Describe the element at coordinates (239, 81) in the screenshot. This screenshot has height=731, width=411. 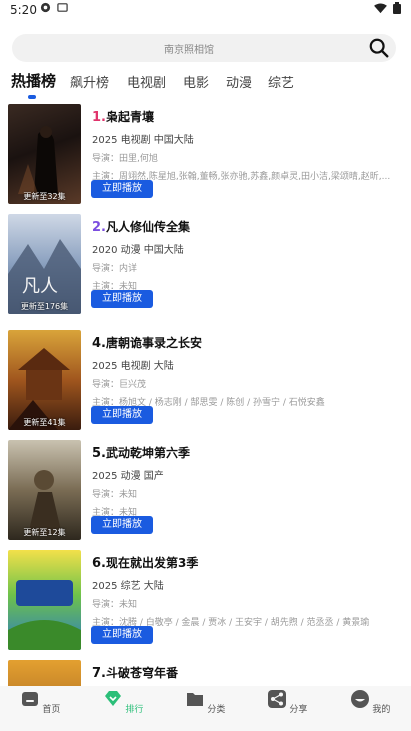
I see `tab-anime: 动漫` at that location.